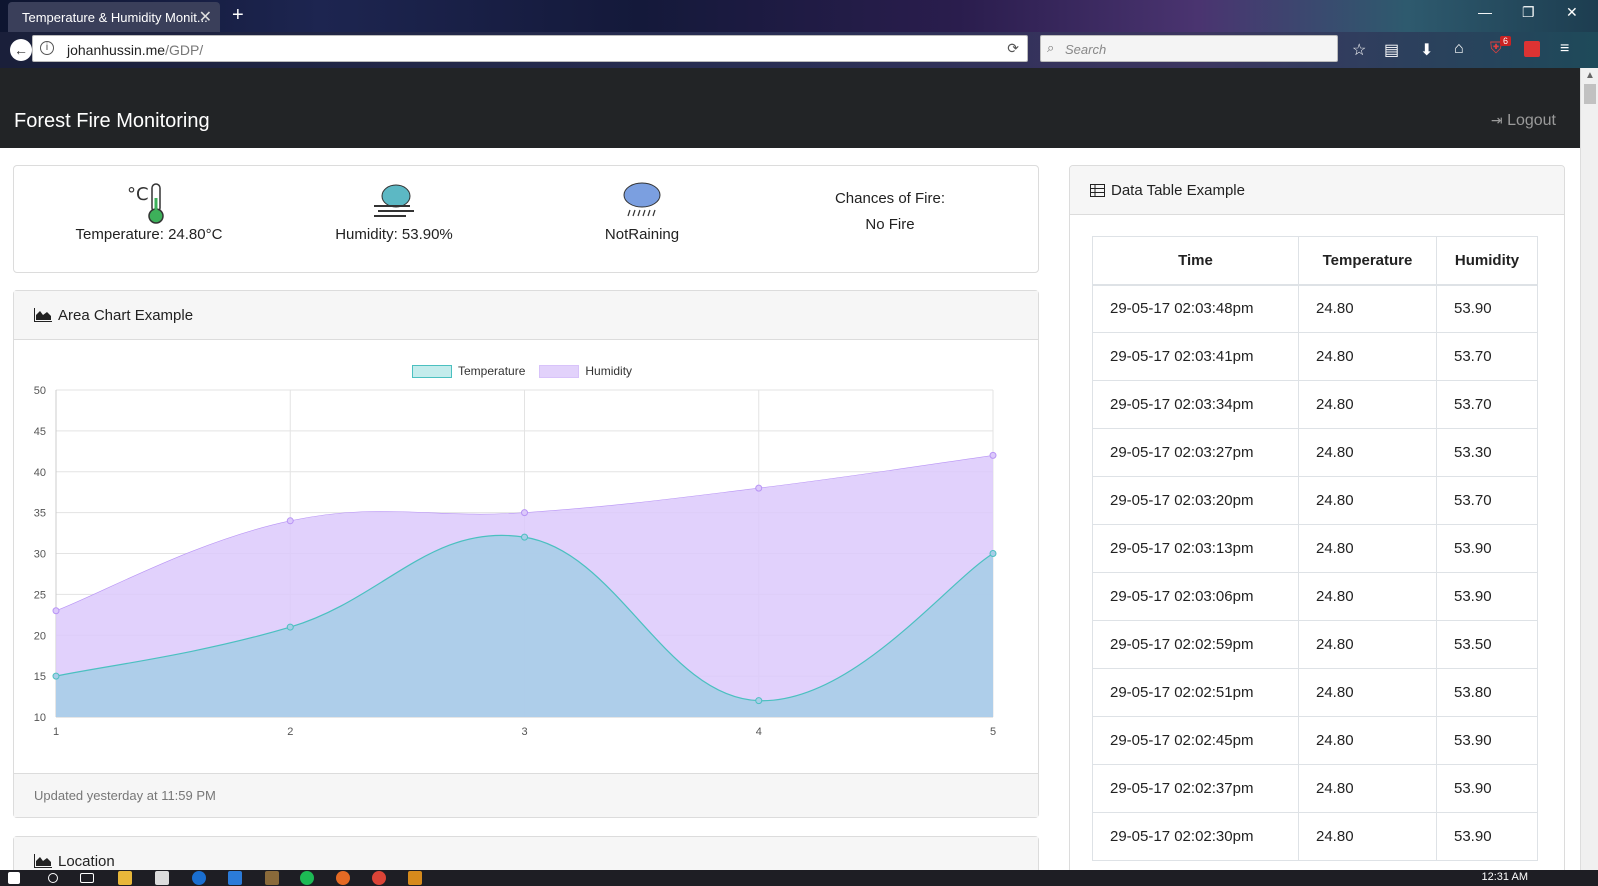  I want to click on new-tab-icon: +, so click(238, 15).